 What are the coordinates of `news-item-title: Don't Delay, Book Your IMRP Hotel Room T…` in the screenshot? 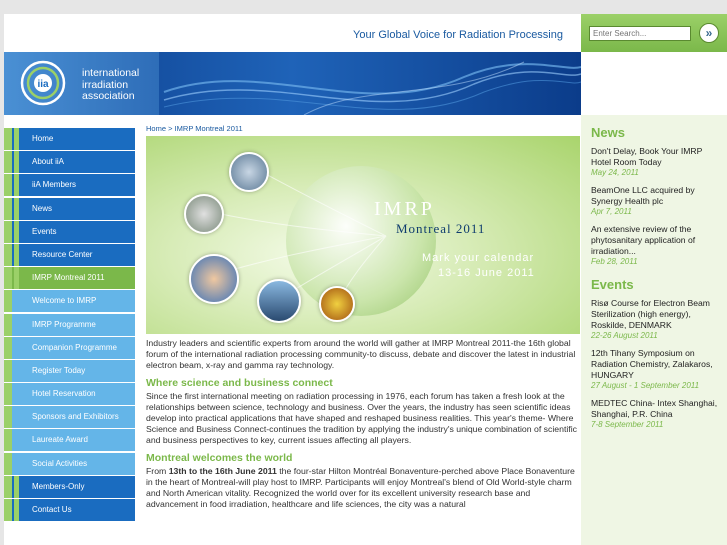 It's located at (656, 157).